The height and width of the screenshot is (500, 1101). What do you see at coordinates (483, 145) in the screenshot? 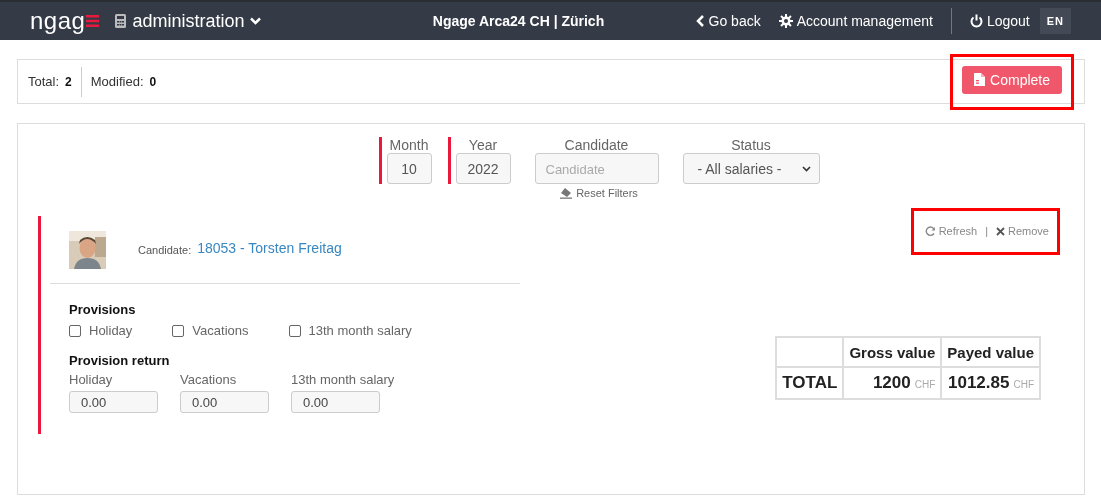
I see `filter-label: Year` at bounding box center [483, 145].